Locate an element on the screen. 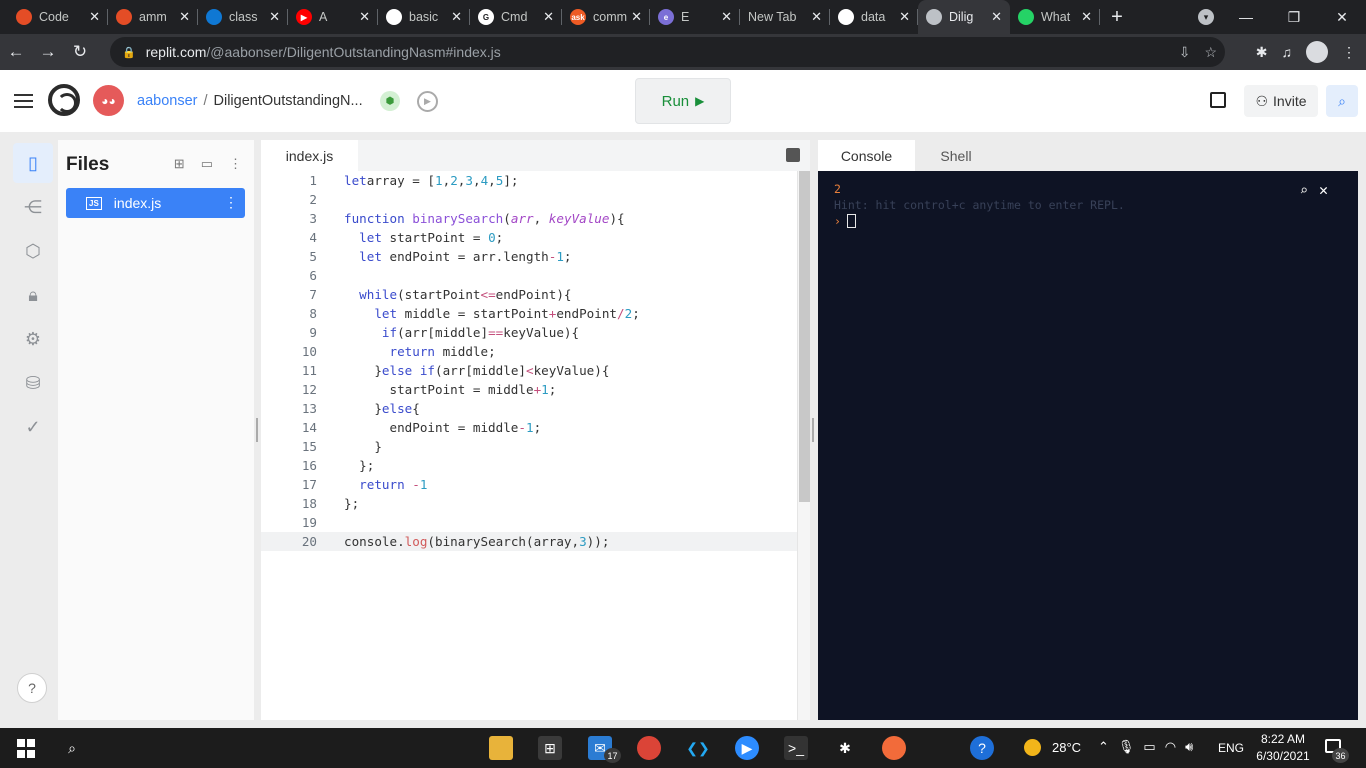 Image resolution: width=1366 pixels, height=768 pixels. code-line: 5 let endPoint = arr.length-1; is located at coordinates (529, 256).